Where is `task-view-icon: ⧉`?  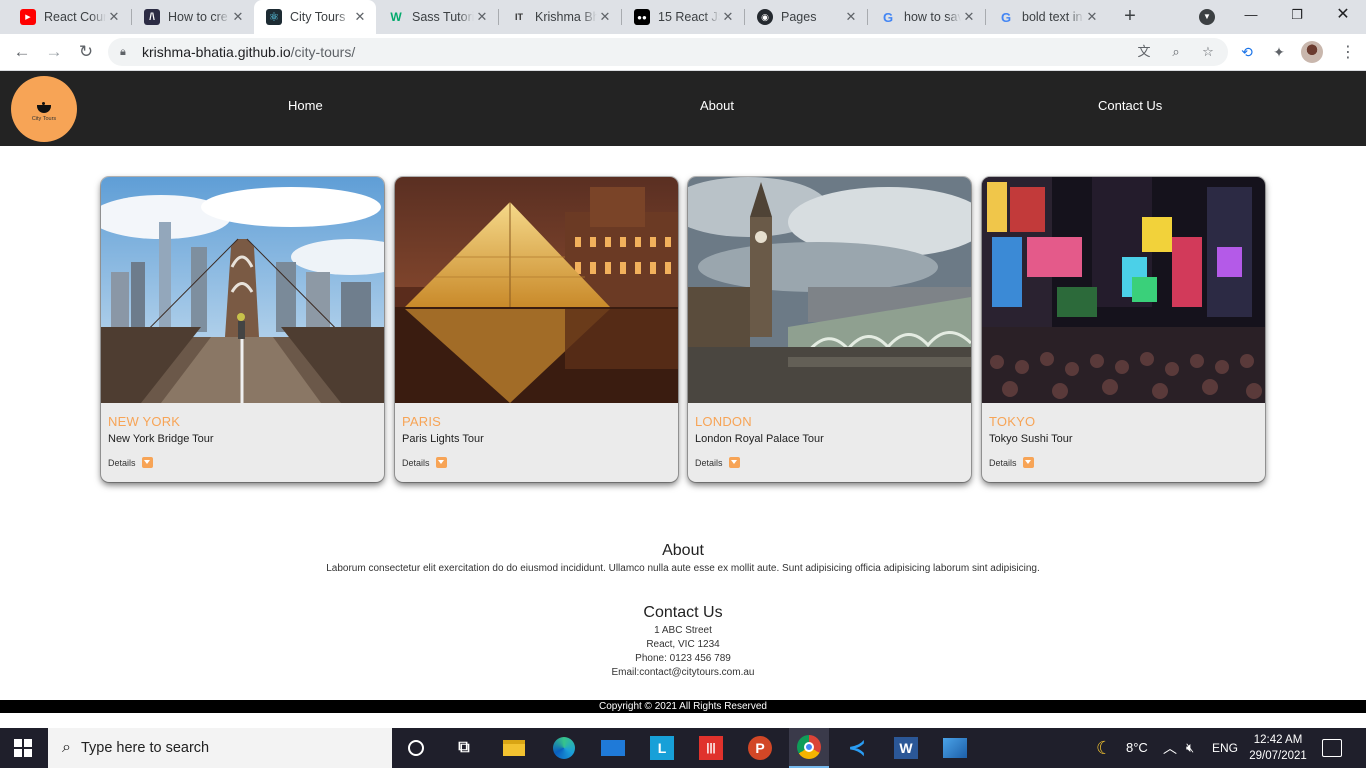 task-view-icon: ⧉ is located at coordinates (464, 748).